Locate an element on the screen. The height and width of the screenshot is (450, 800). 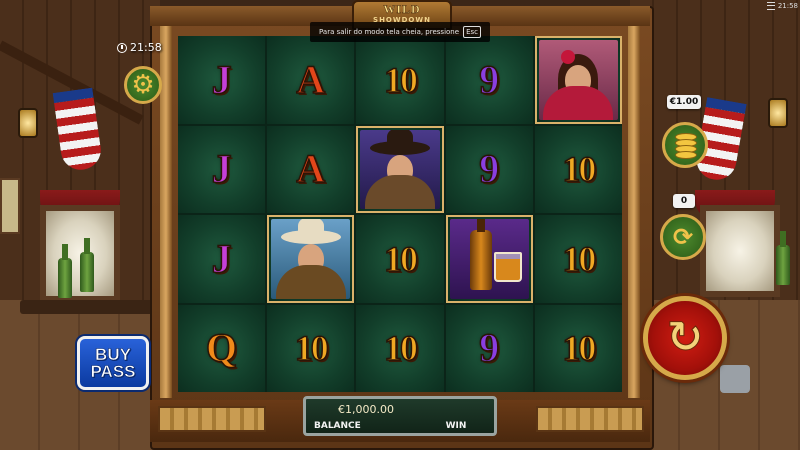
reel-cell-saloon-girl is located at coordinates (578, 80).